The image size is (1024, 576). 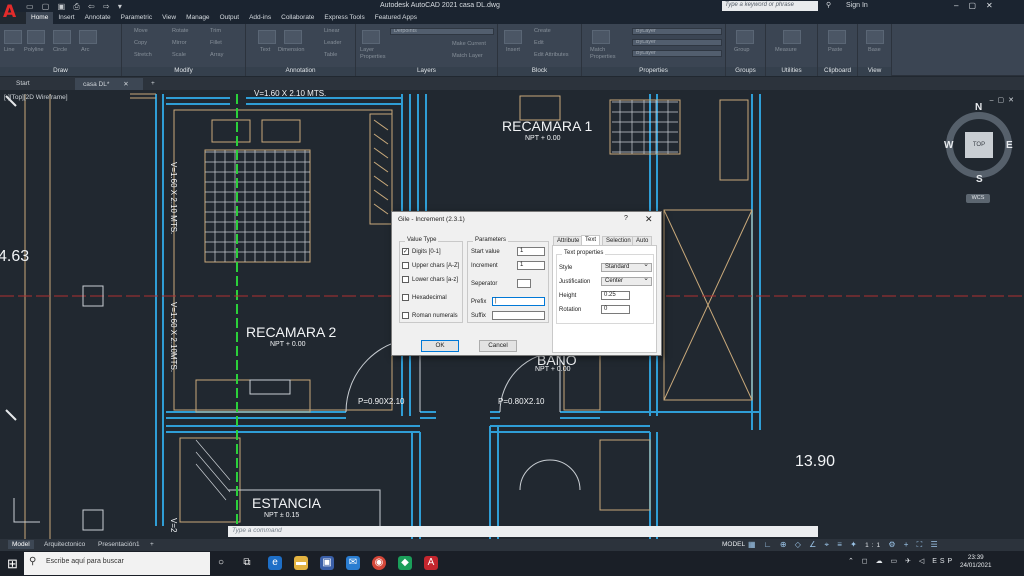 I want to click on ribbon-tab-view: View, so click(x=169, y=18).